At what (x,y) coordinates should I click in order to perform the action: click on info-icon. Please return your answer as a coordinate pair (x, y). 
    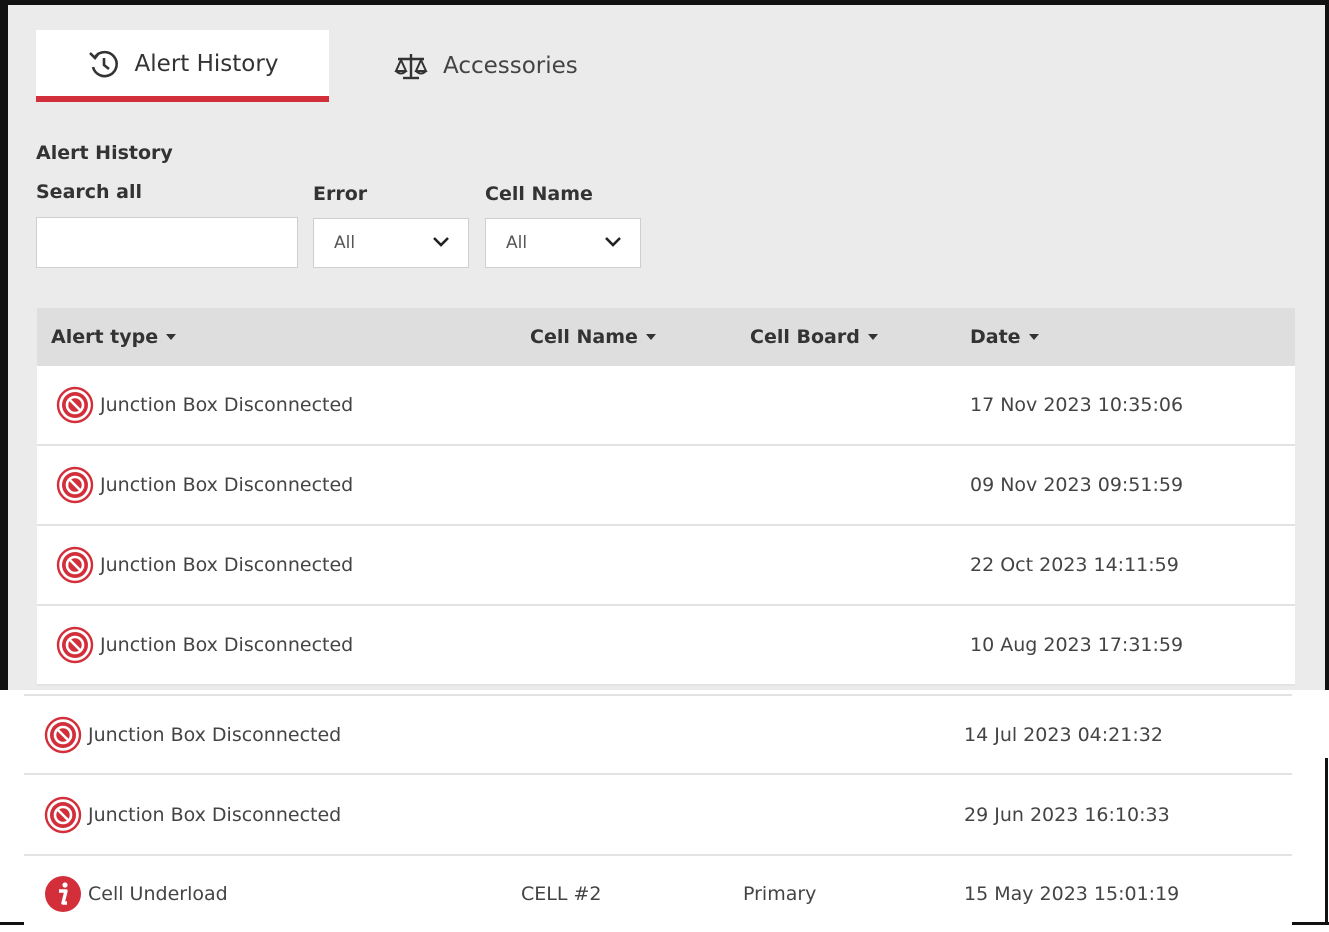
    Looking at the image, I should click on (63, 894).